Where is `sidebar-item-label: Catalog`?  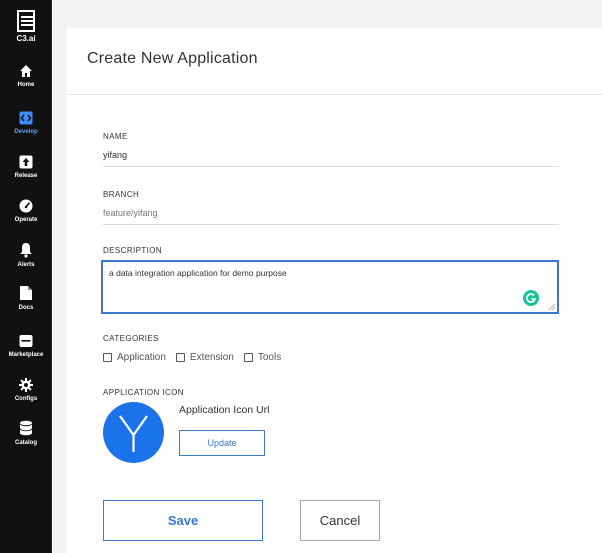 sidebar-item-label: Catalog is located at coordinates (25, 443).